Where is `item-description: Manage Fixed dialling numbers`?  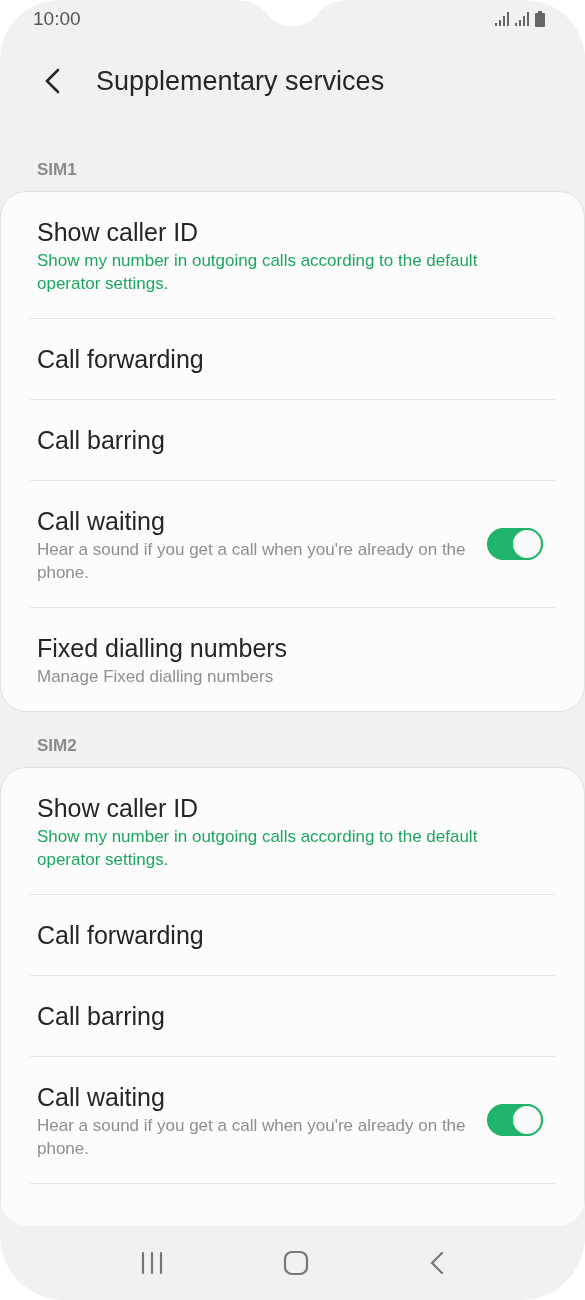
item-description: Manage Fixed dialling numbers is located at coordinates (156, 677).